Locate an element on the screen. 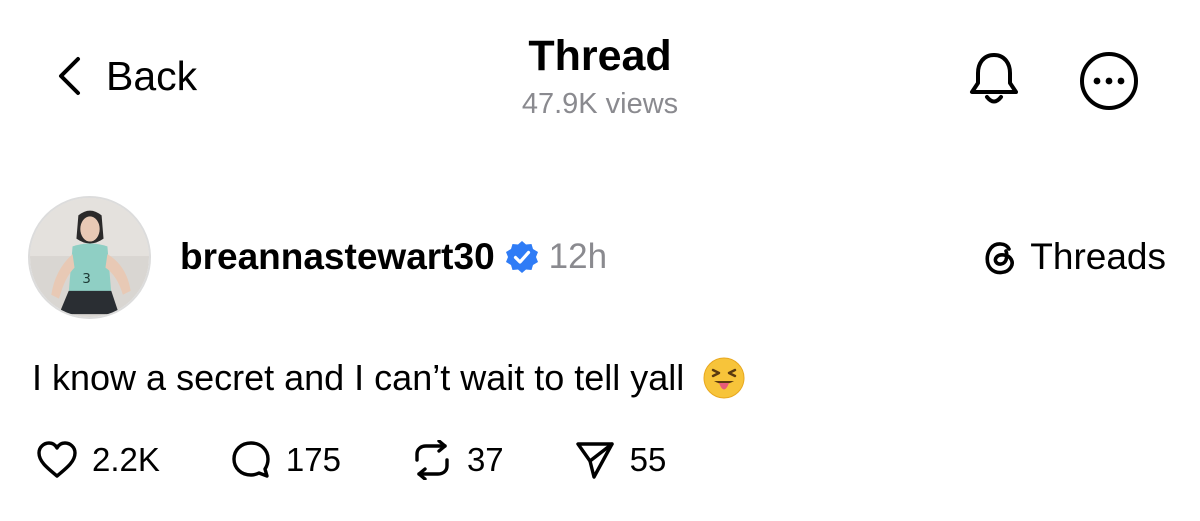 This screenshot has height=521, width=1200. reply-count: 175 is located at coordinates (313, 459).